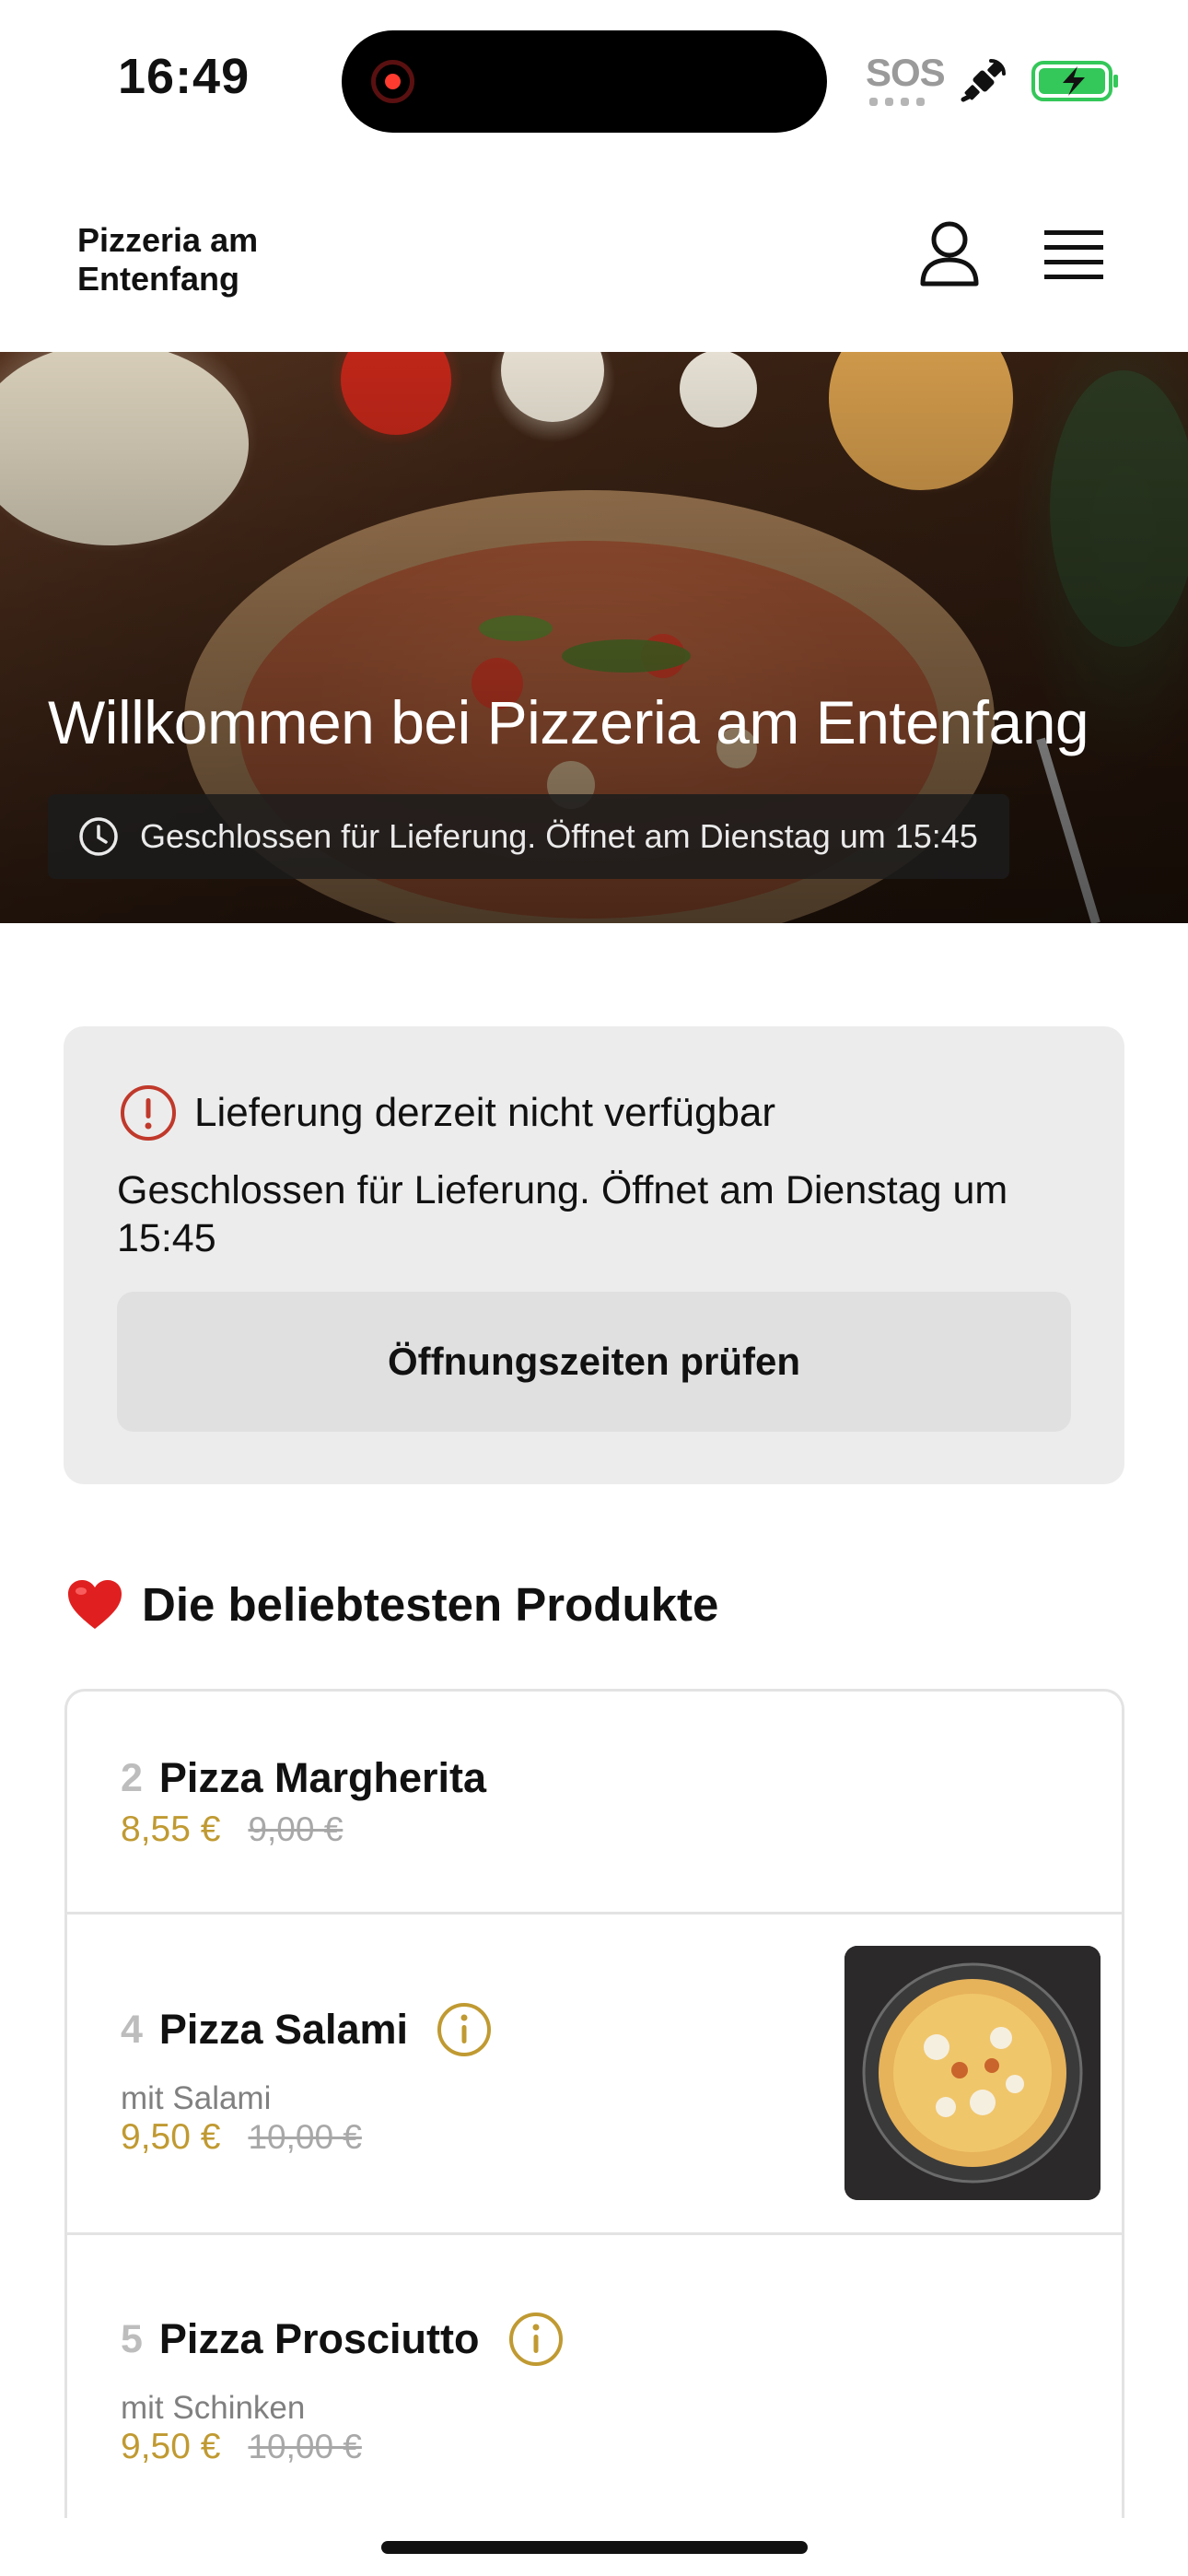 This screenshot has height=2576, width=1188. Describe the element at coordinates (983, 80) in the screenshot. I see `satellite-icon` at that location.